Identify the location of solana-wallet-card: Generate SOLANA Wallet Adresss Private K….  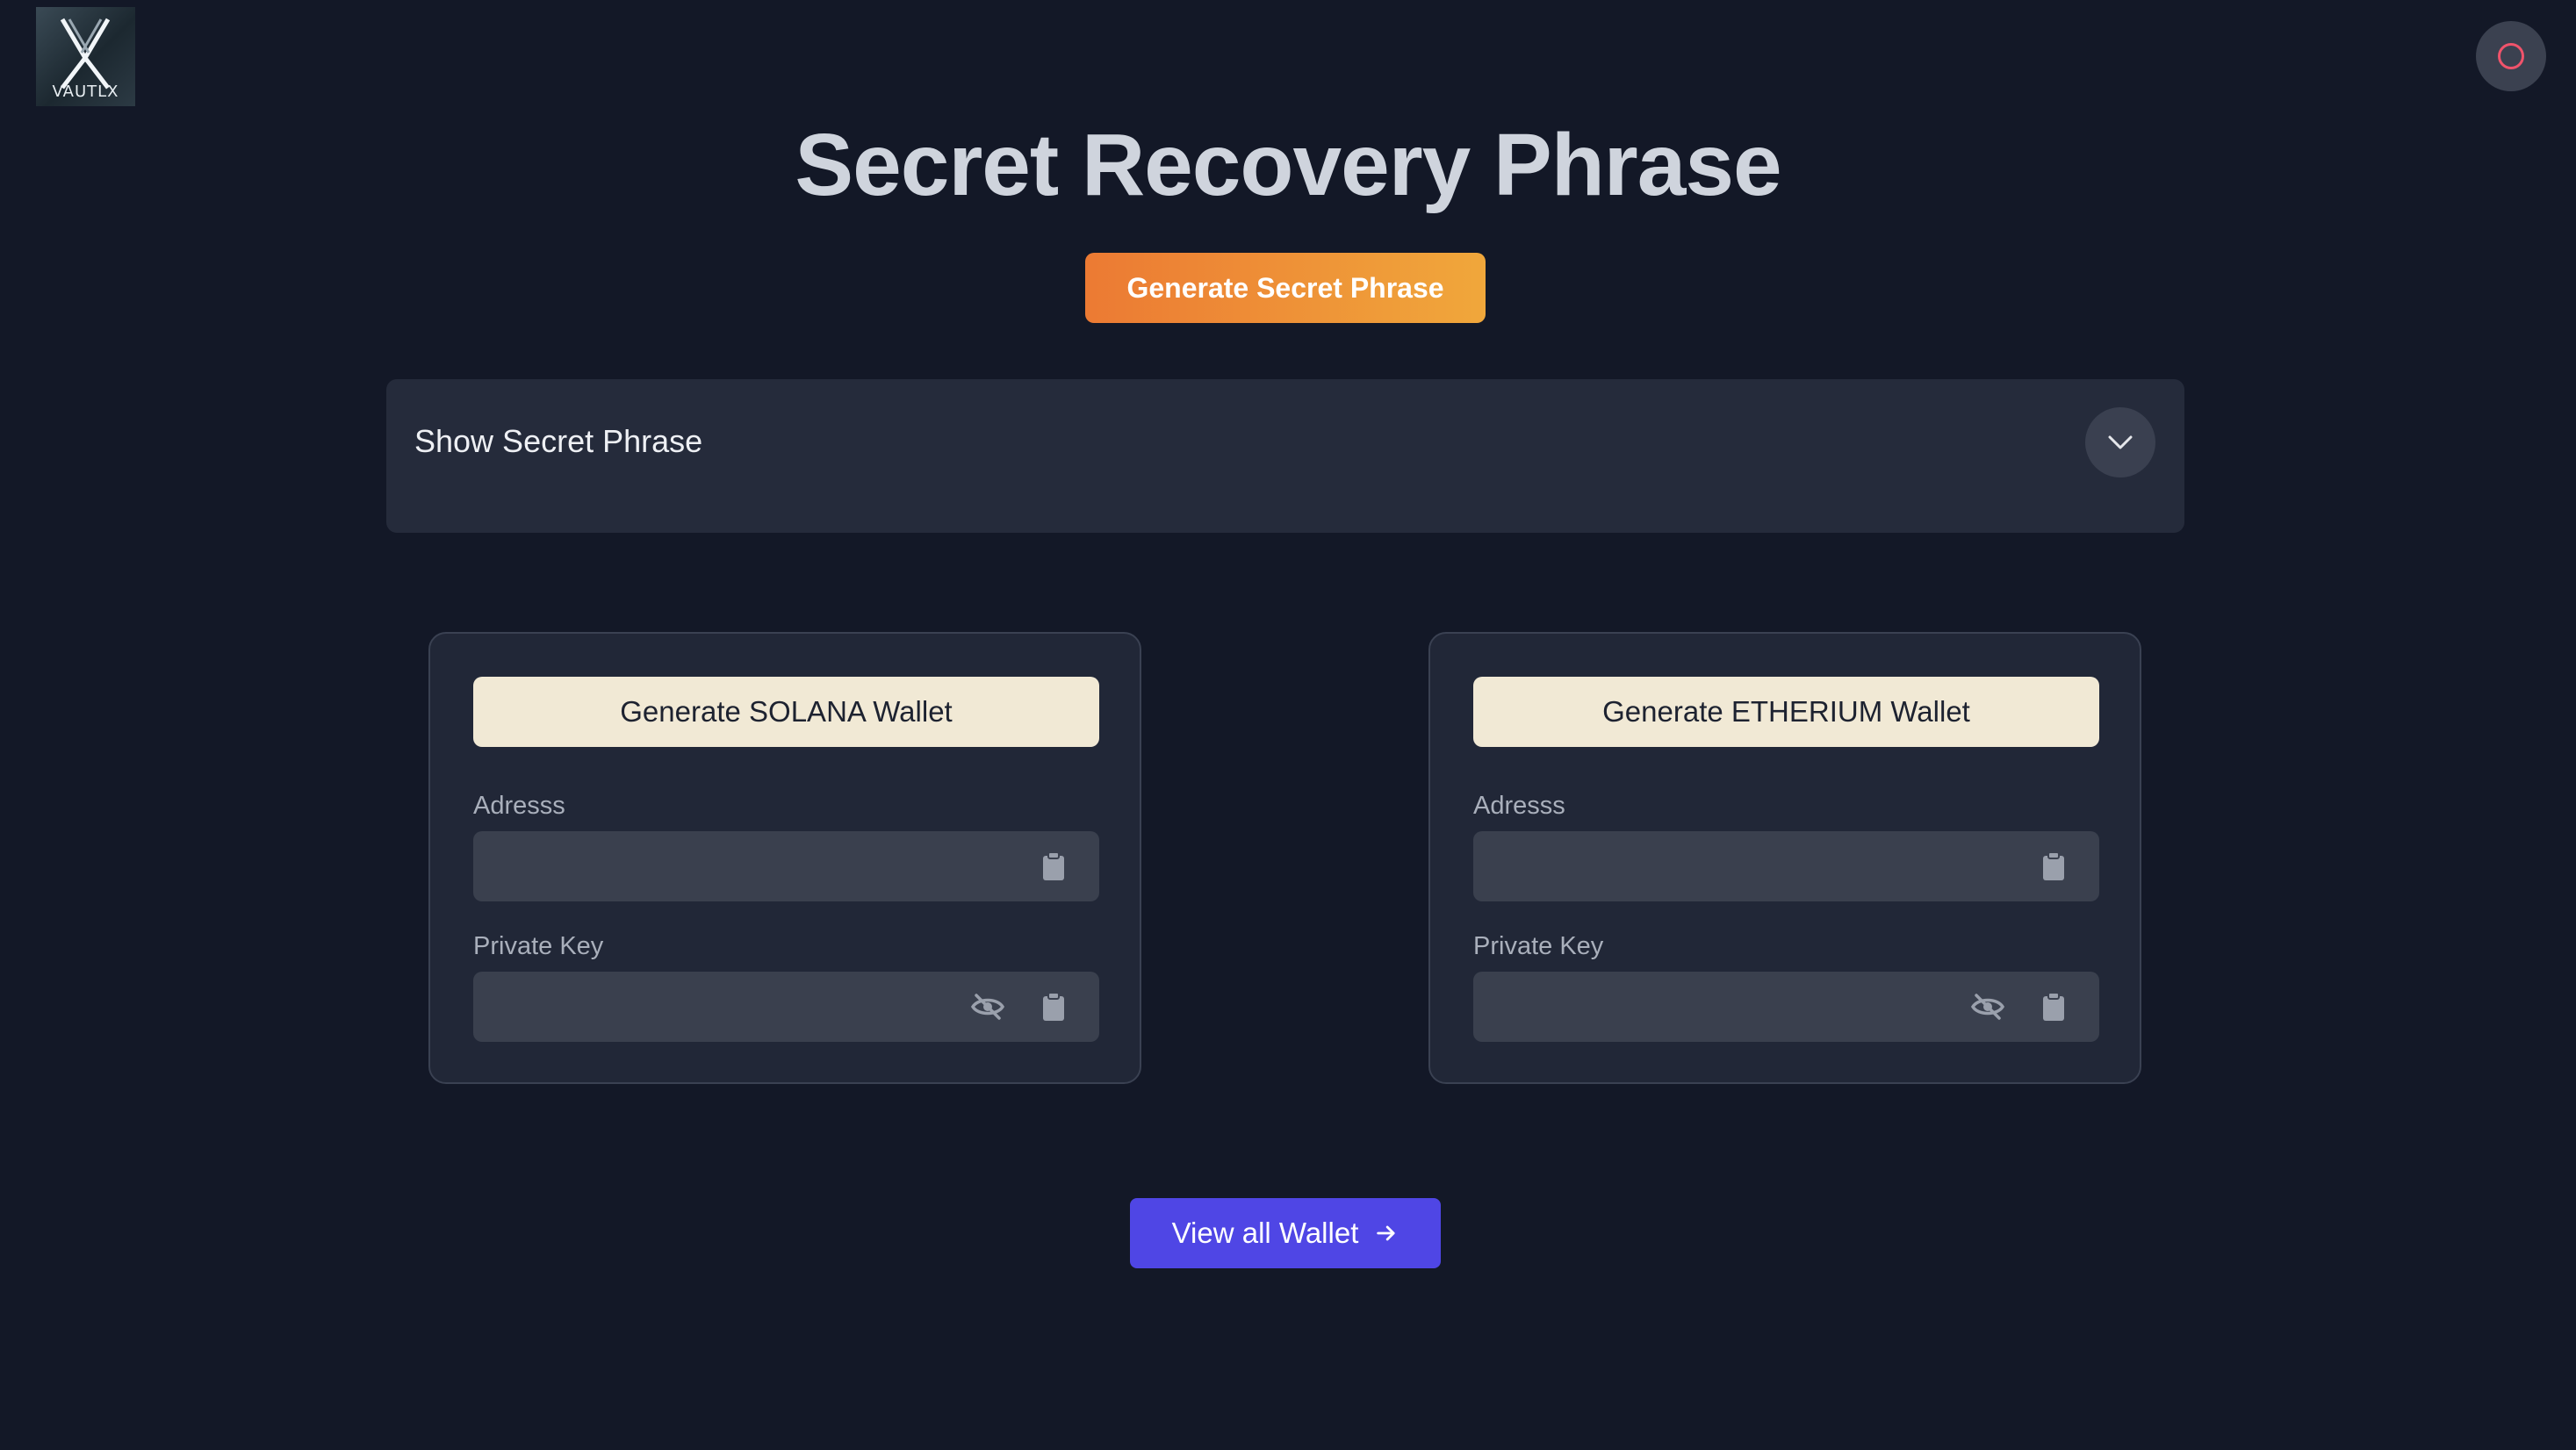
(784, 858).